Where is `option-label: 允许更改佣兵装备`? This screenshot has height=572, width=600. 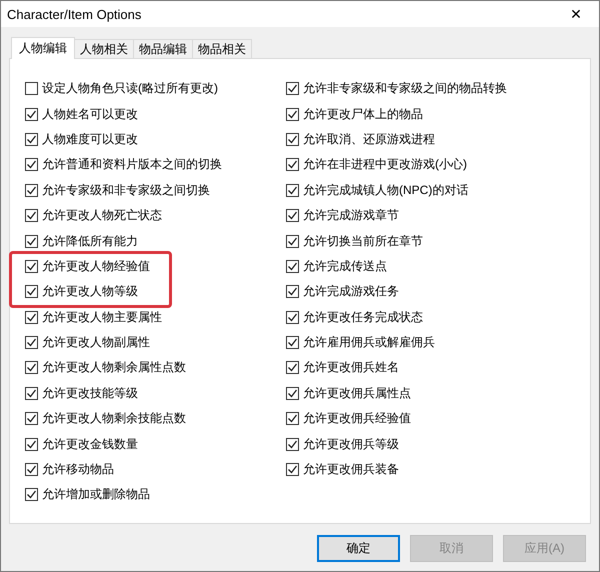
option-label: 允许更改佣兵装备 is located at coordinates (351, 469).